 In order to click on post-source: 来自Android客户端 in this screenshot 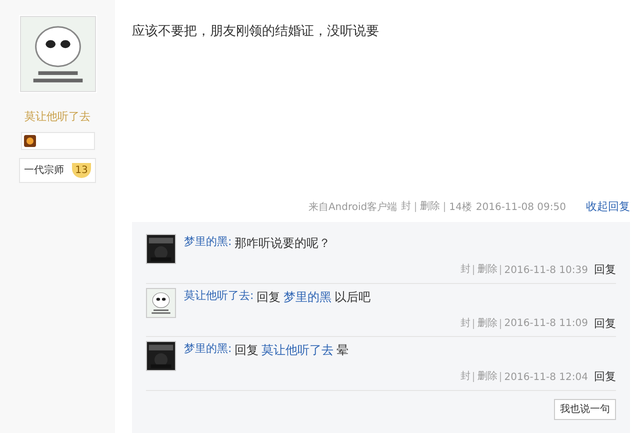, I will do `click(353, 207)`.